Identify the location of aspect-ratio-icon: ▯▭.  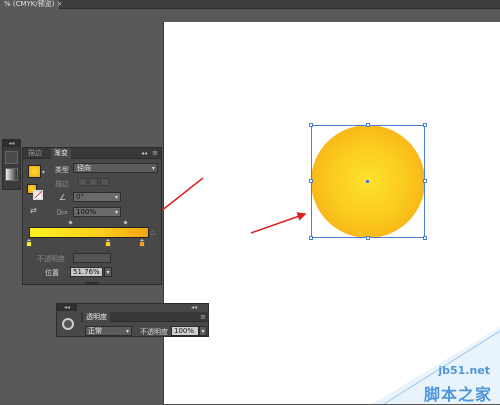
(62, 212).